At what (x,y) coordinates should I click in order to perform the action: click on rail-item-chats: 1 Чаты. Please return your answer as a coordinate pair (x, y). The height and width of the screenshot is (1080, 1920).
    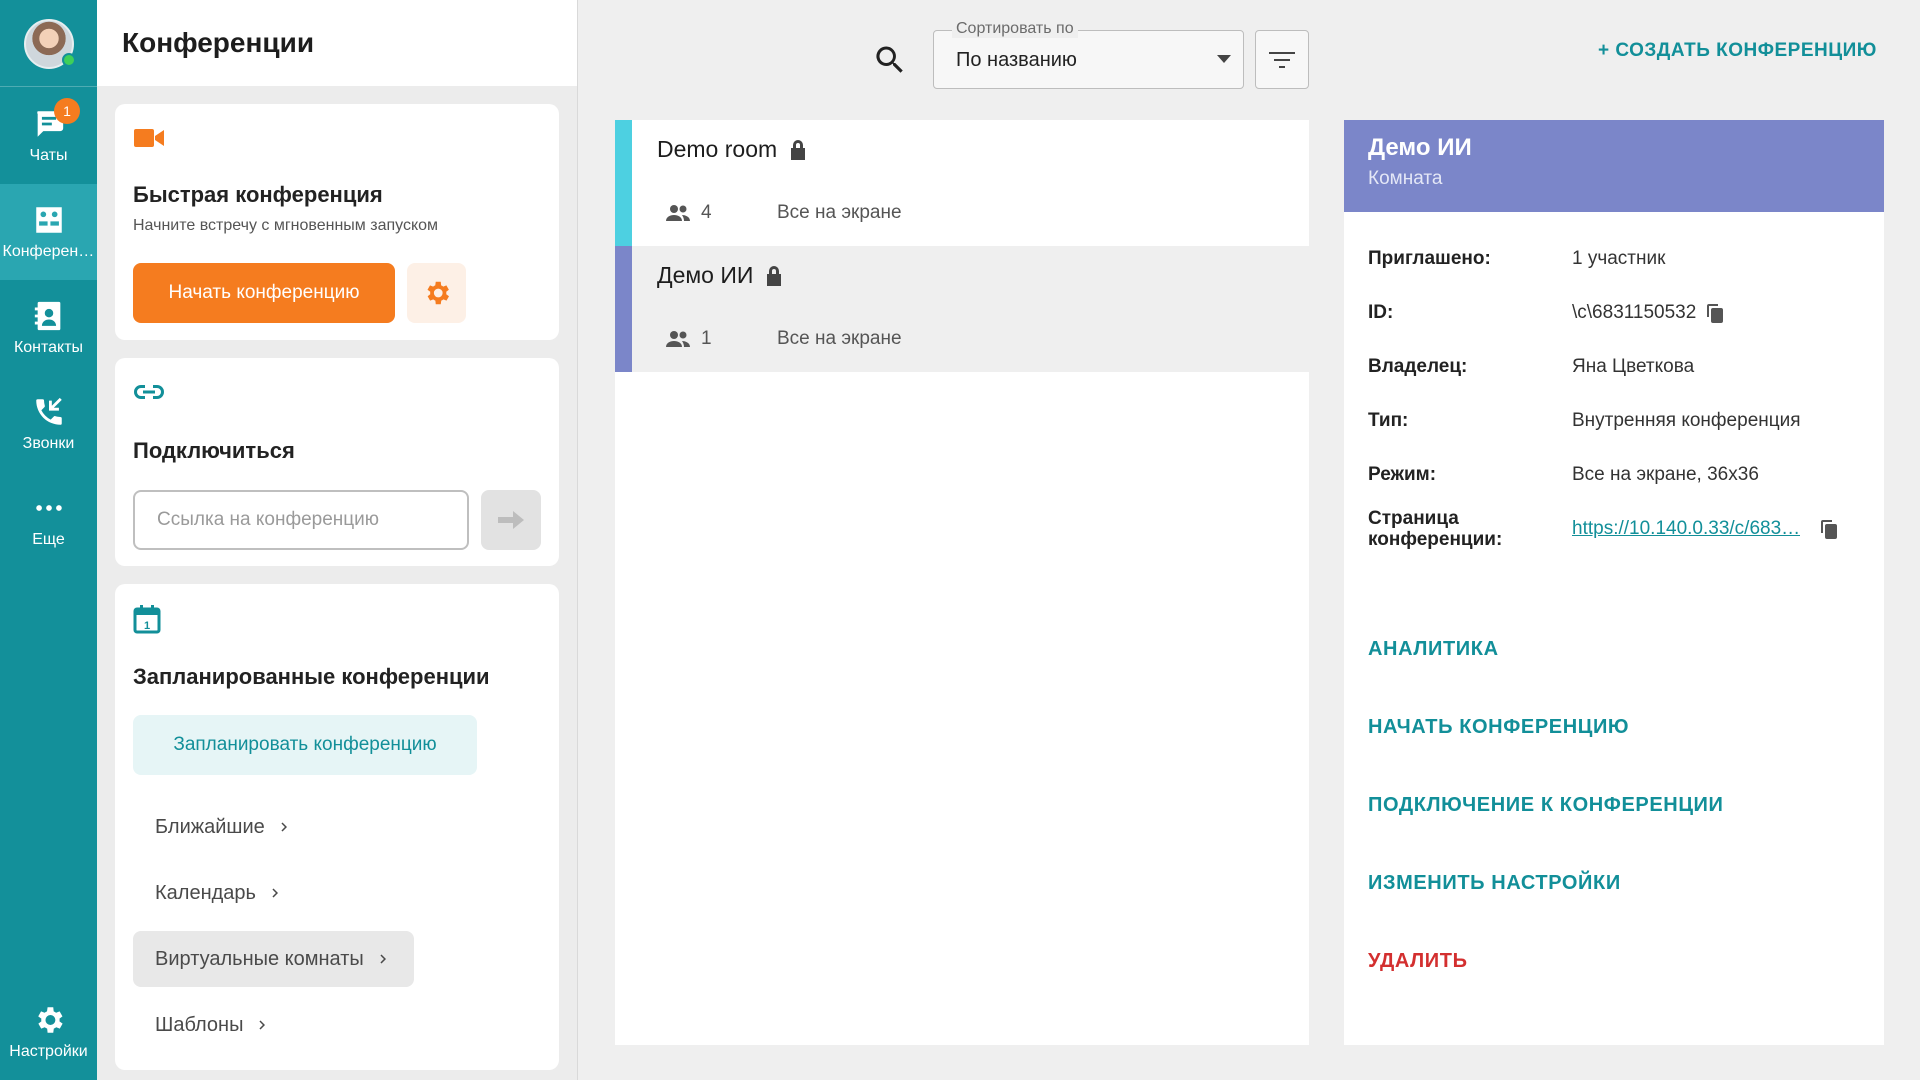
    Looking at the image, I should click on (48, 136).